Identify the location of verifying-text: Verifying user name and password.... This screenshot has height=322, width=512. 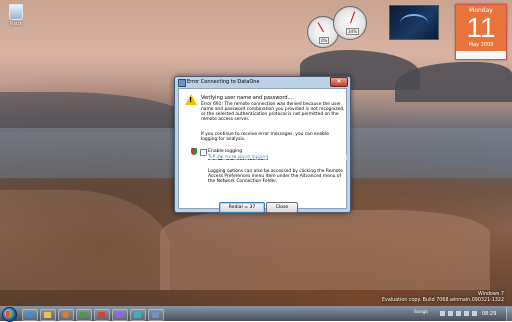
(247, 98).